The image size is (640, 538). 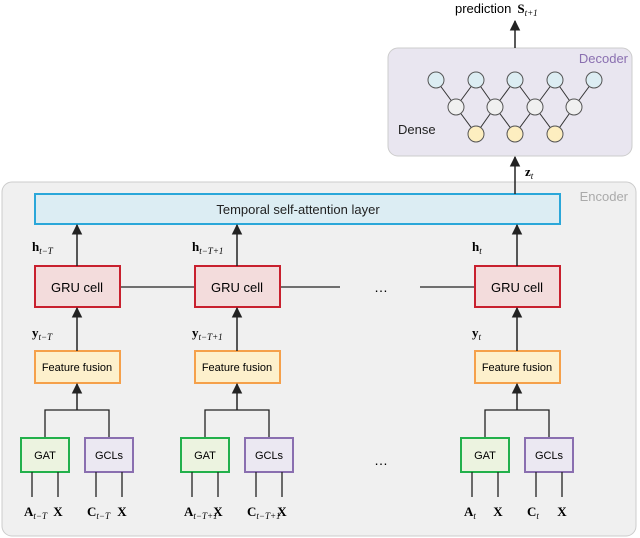 What do you see at coordinates (531, 13) in the screenshot?
I see `output-sub: t+1` at bounding box center [531, 13].